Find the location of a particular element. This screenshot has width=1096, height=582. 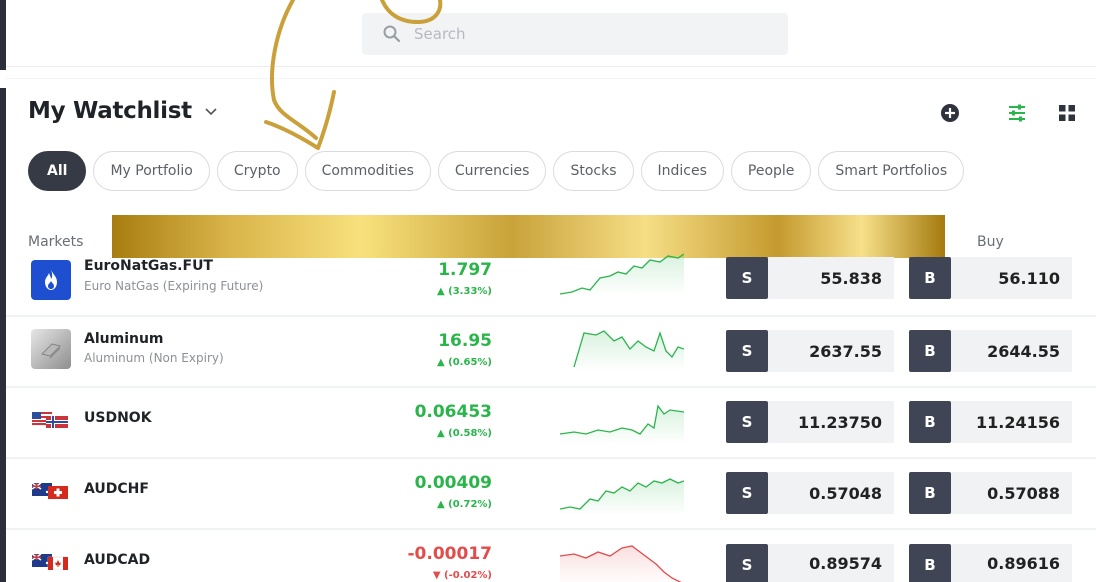

chevron-down-icon is located at coordinates (211, 112).